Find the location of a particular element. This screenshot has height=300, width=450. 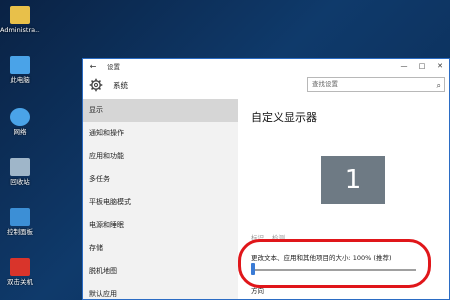

sidebar-item-default-apps: 默认应用 is located at coordinates (160, 291).